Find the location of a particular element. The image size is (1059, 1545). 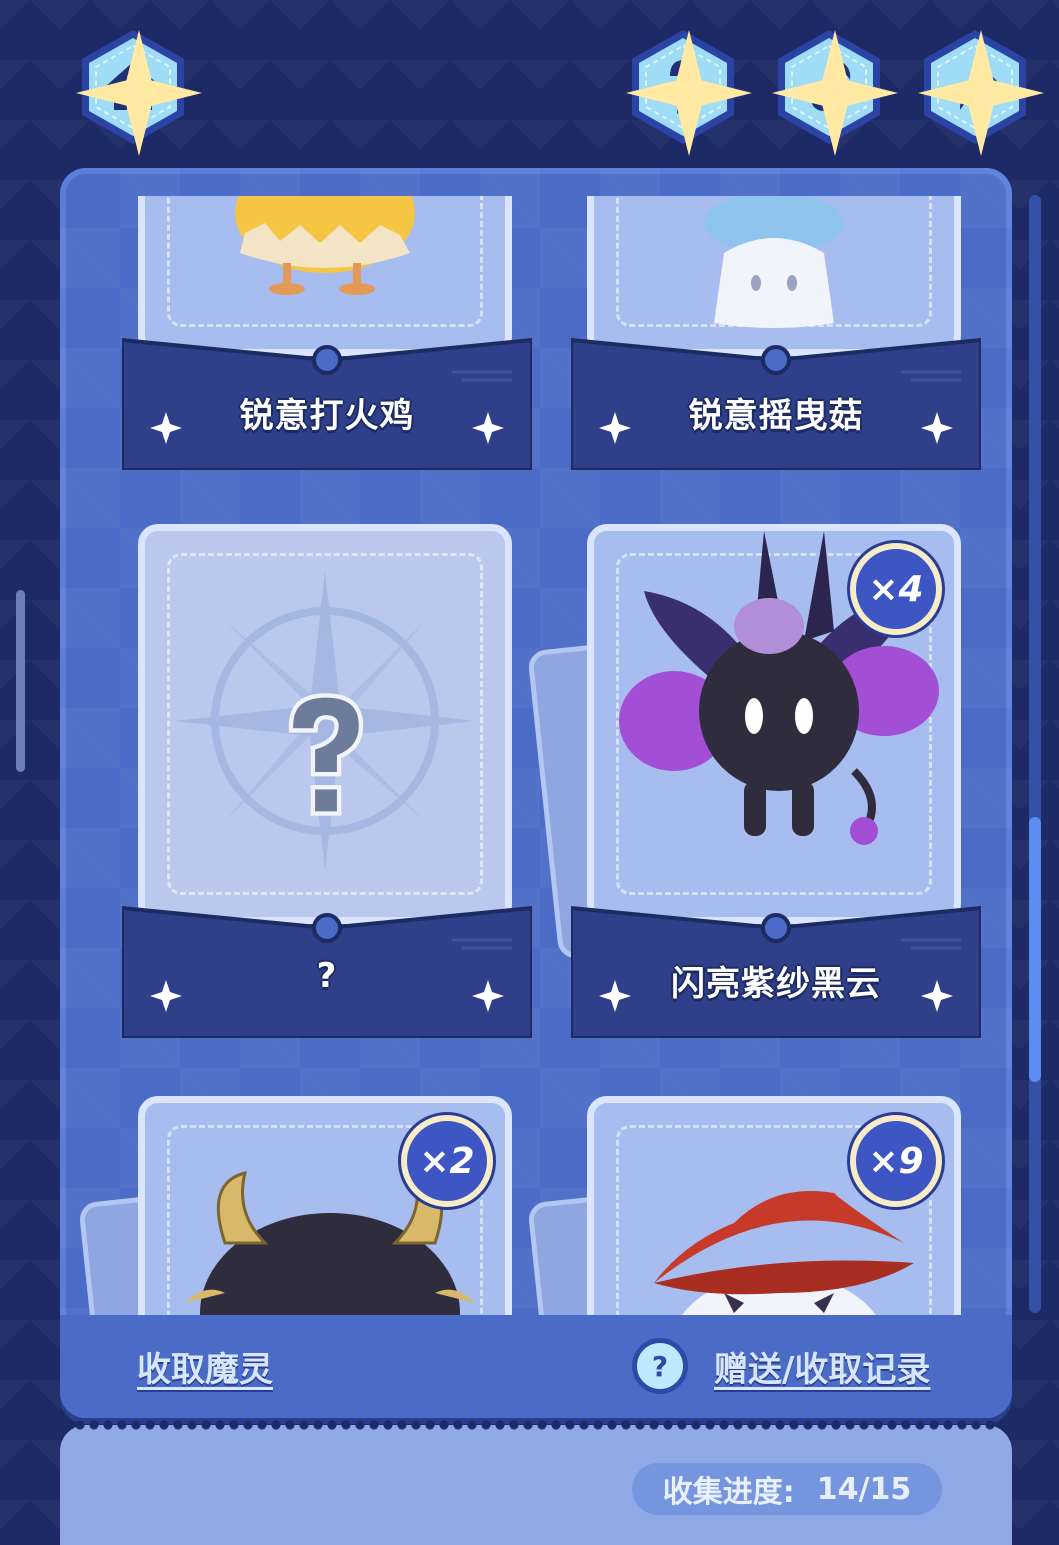

help-button is located at coordinates (686, 90).